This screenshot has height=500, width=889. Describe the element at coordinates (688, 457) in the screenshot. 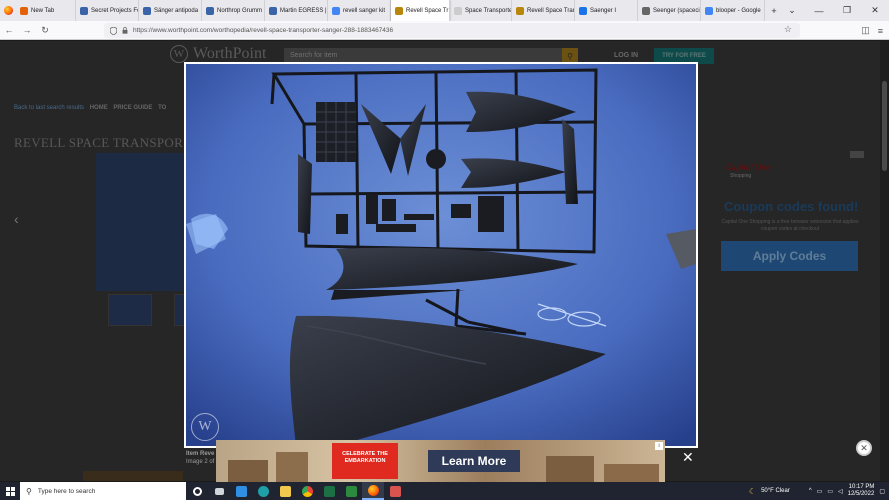

I see `close-ad-button: ✕` at that location.